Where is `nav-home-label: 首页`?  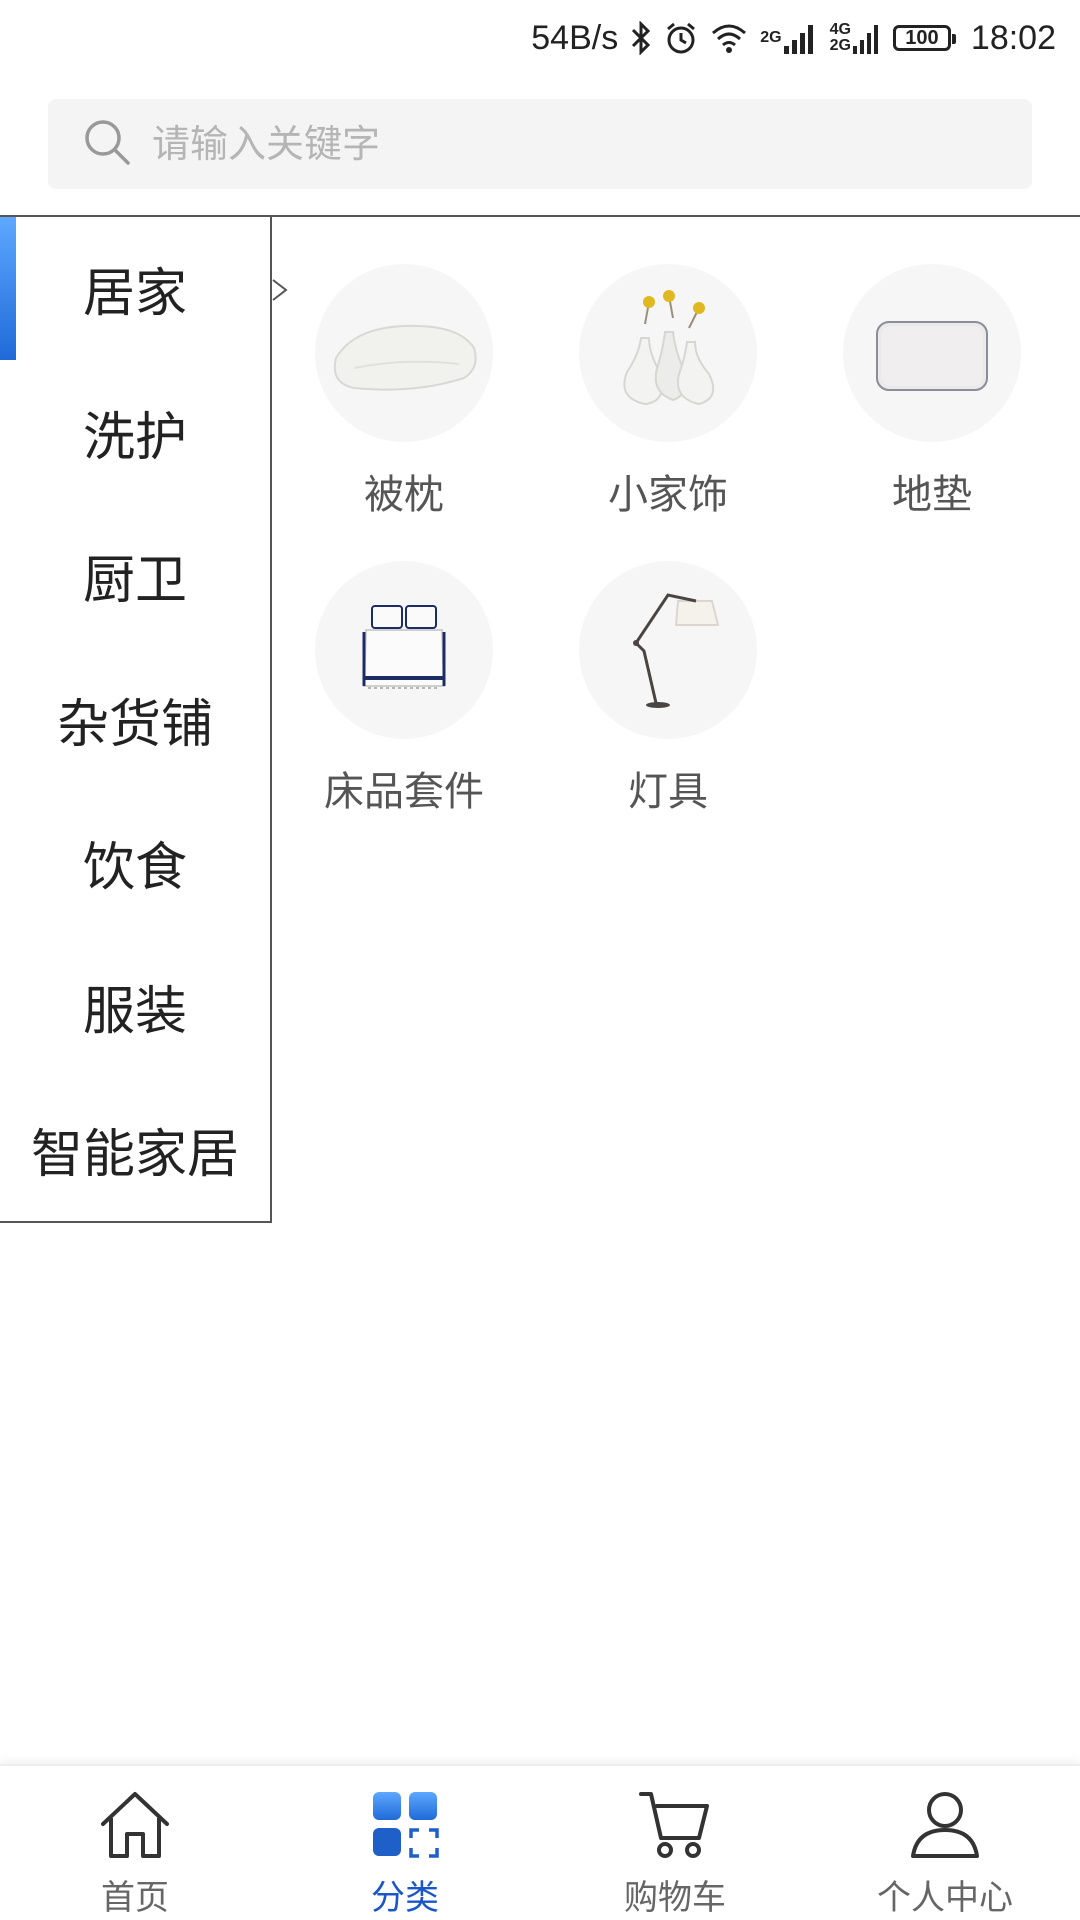 nav-home-label: 首页 is located at coordinates (135, 1898).